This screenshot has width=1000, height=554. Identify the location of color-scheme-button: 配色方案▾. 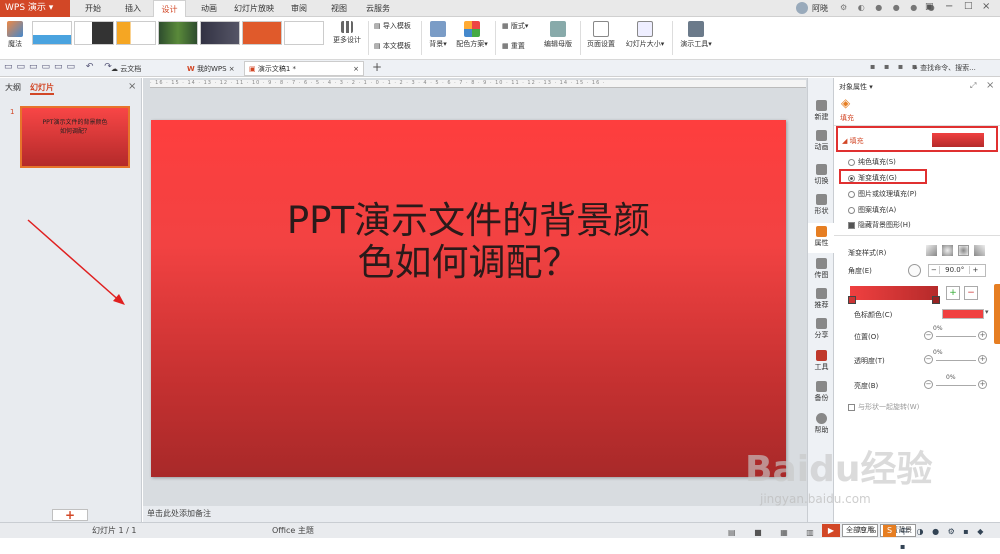
(472, 35).